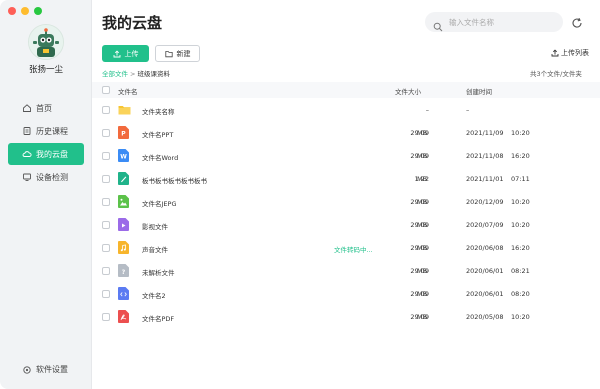 The width and height of the screenshot is (600, 389). Describe the element at coordinates (155, 250) in the screenshot. I see `file-name: 声音文件` at that location.